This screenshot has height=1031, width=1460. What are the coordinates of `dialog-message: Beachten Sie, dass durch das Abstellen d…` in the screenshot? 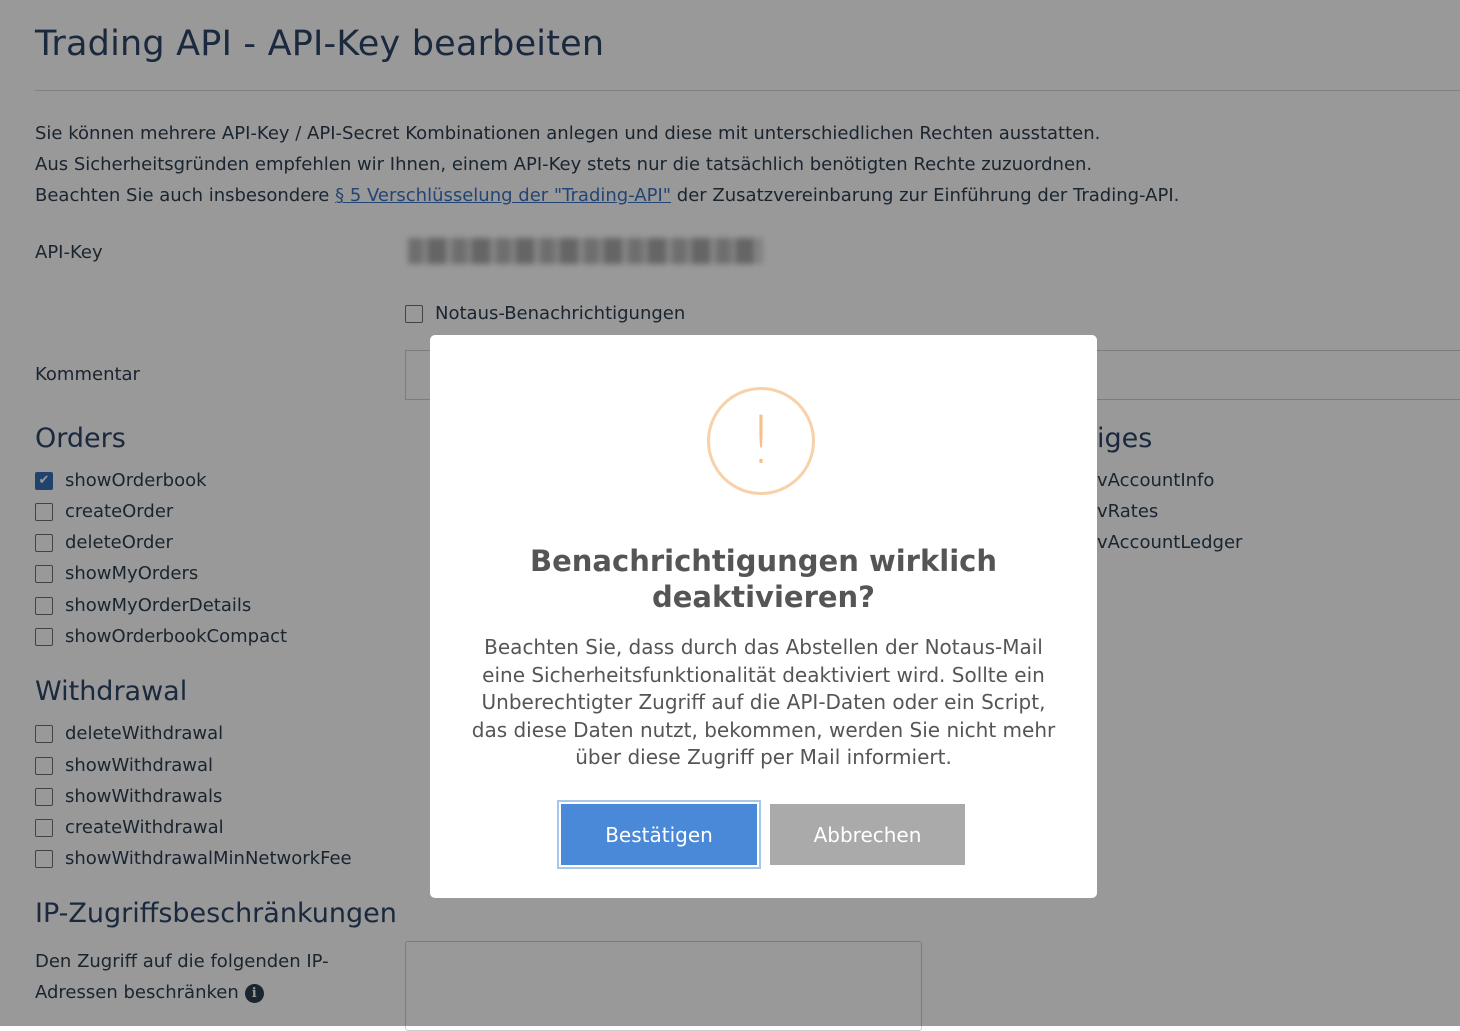 It's located at (763, 703).